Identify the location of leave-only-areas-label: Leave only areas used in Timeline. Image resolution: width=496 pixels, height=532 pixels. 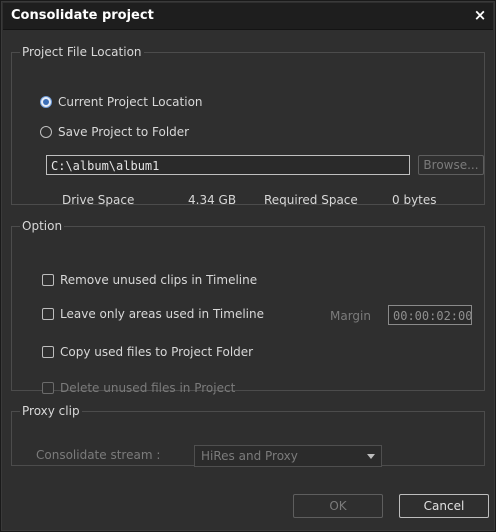
(162, 314).